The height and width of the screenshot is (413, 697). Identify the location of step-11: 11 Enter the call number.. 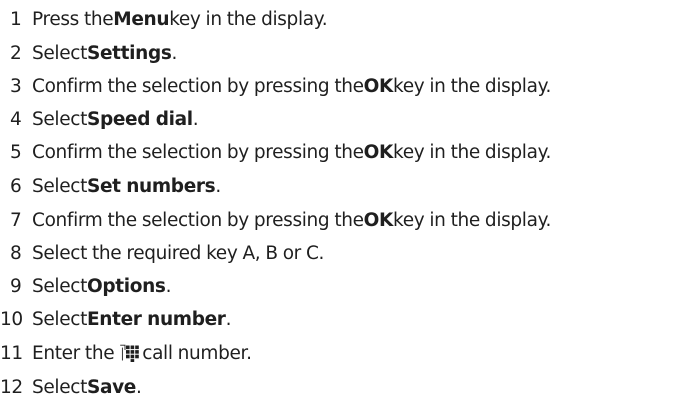
(126, 353).